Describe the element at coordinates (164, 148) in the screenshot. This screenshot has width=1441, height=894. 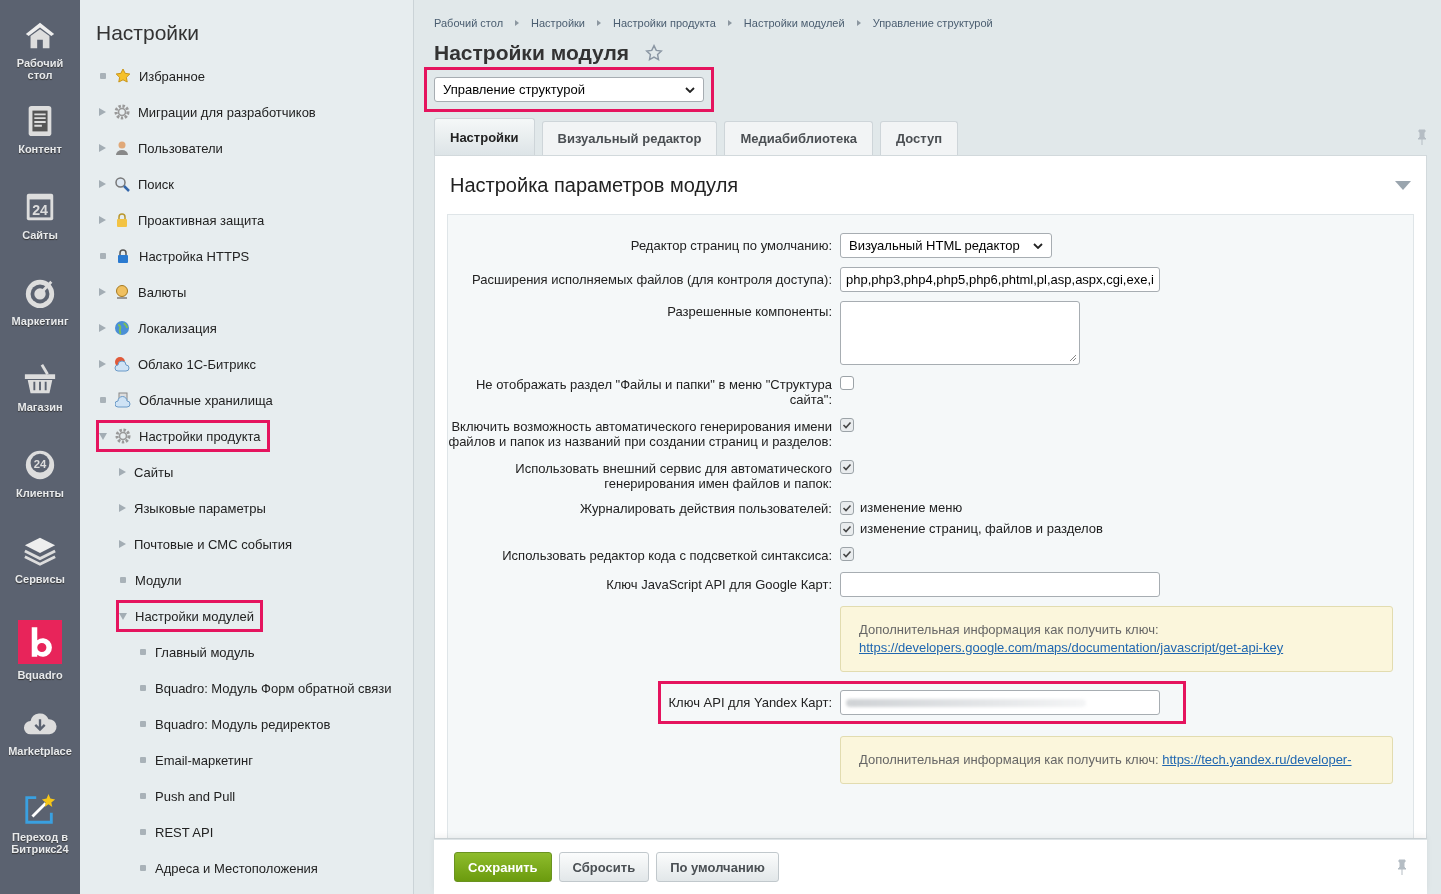
I see `menu-item: Пользователи` at that location.